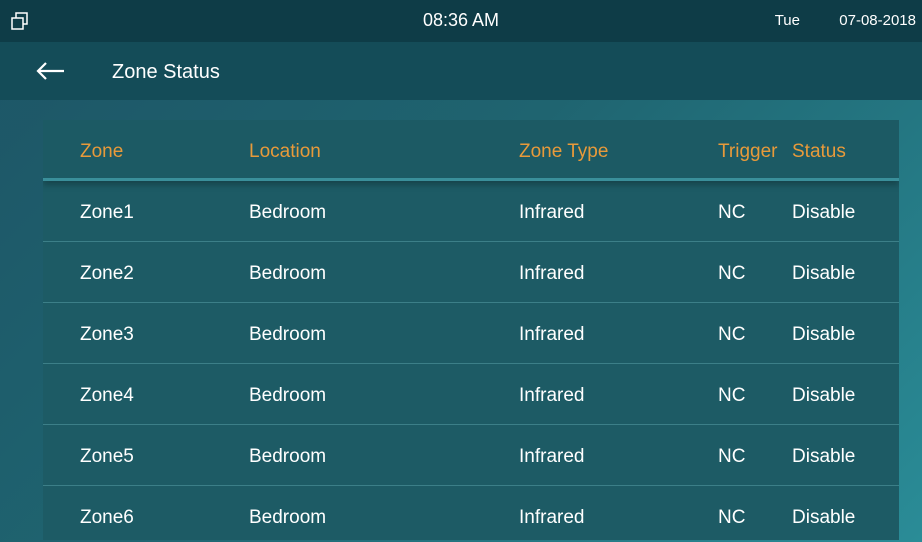 This screenshot has height=542, width=922. What do you see at coordinates (107, 456) in the screenshot?
I see `cell-zone: Zone5` at bounding box center [107, 456].